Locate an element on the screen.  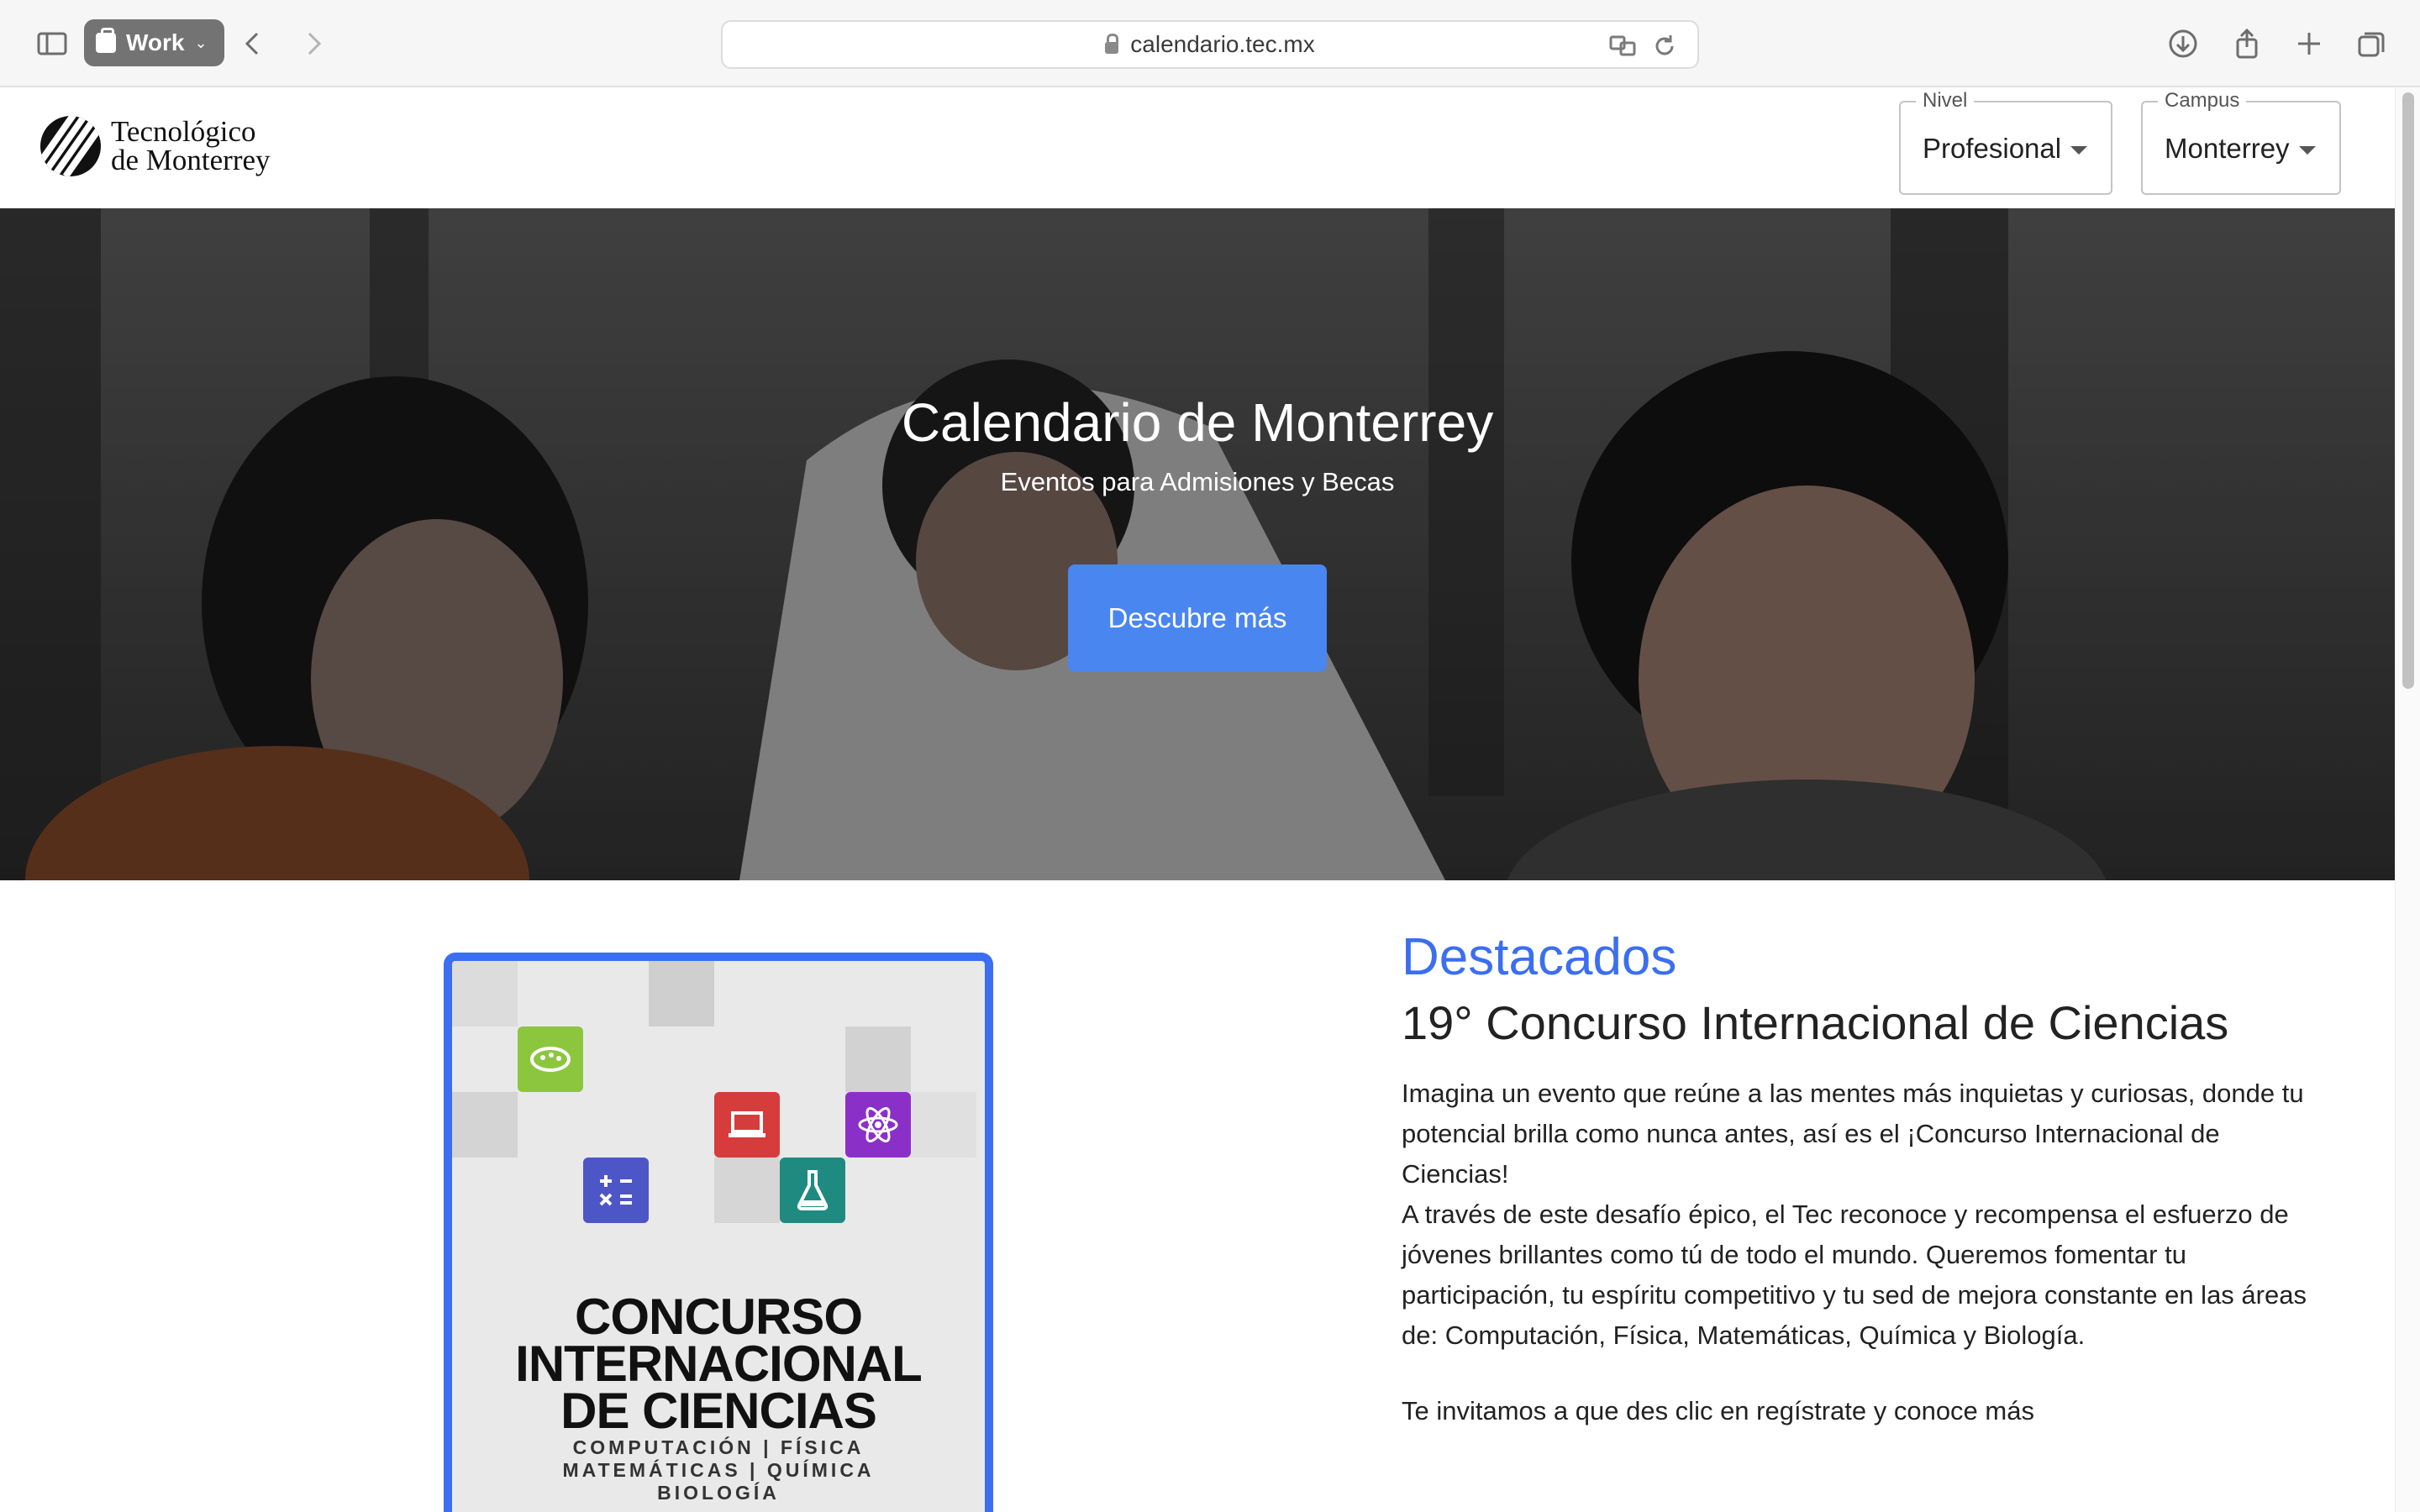
browser-toolbar: Work ⌄ calendario.tec.mx is located at coordinates (1210, 43).